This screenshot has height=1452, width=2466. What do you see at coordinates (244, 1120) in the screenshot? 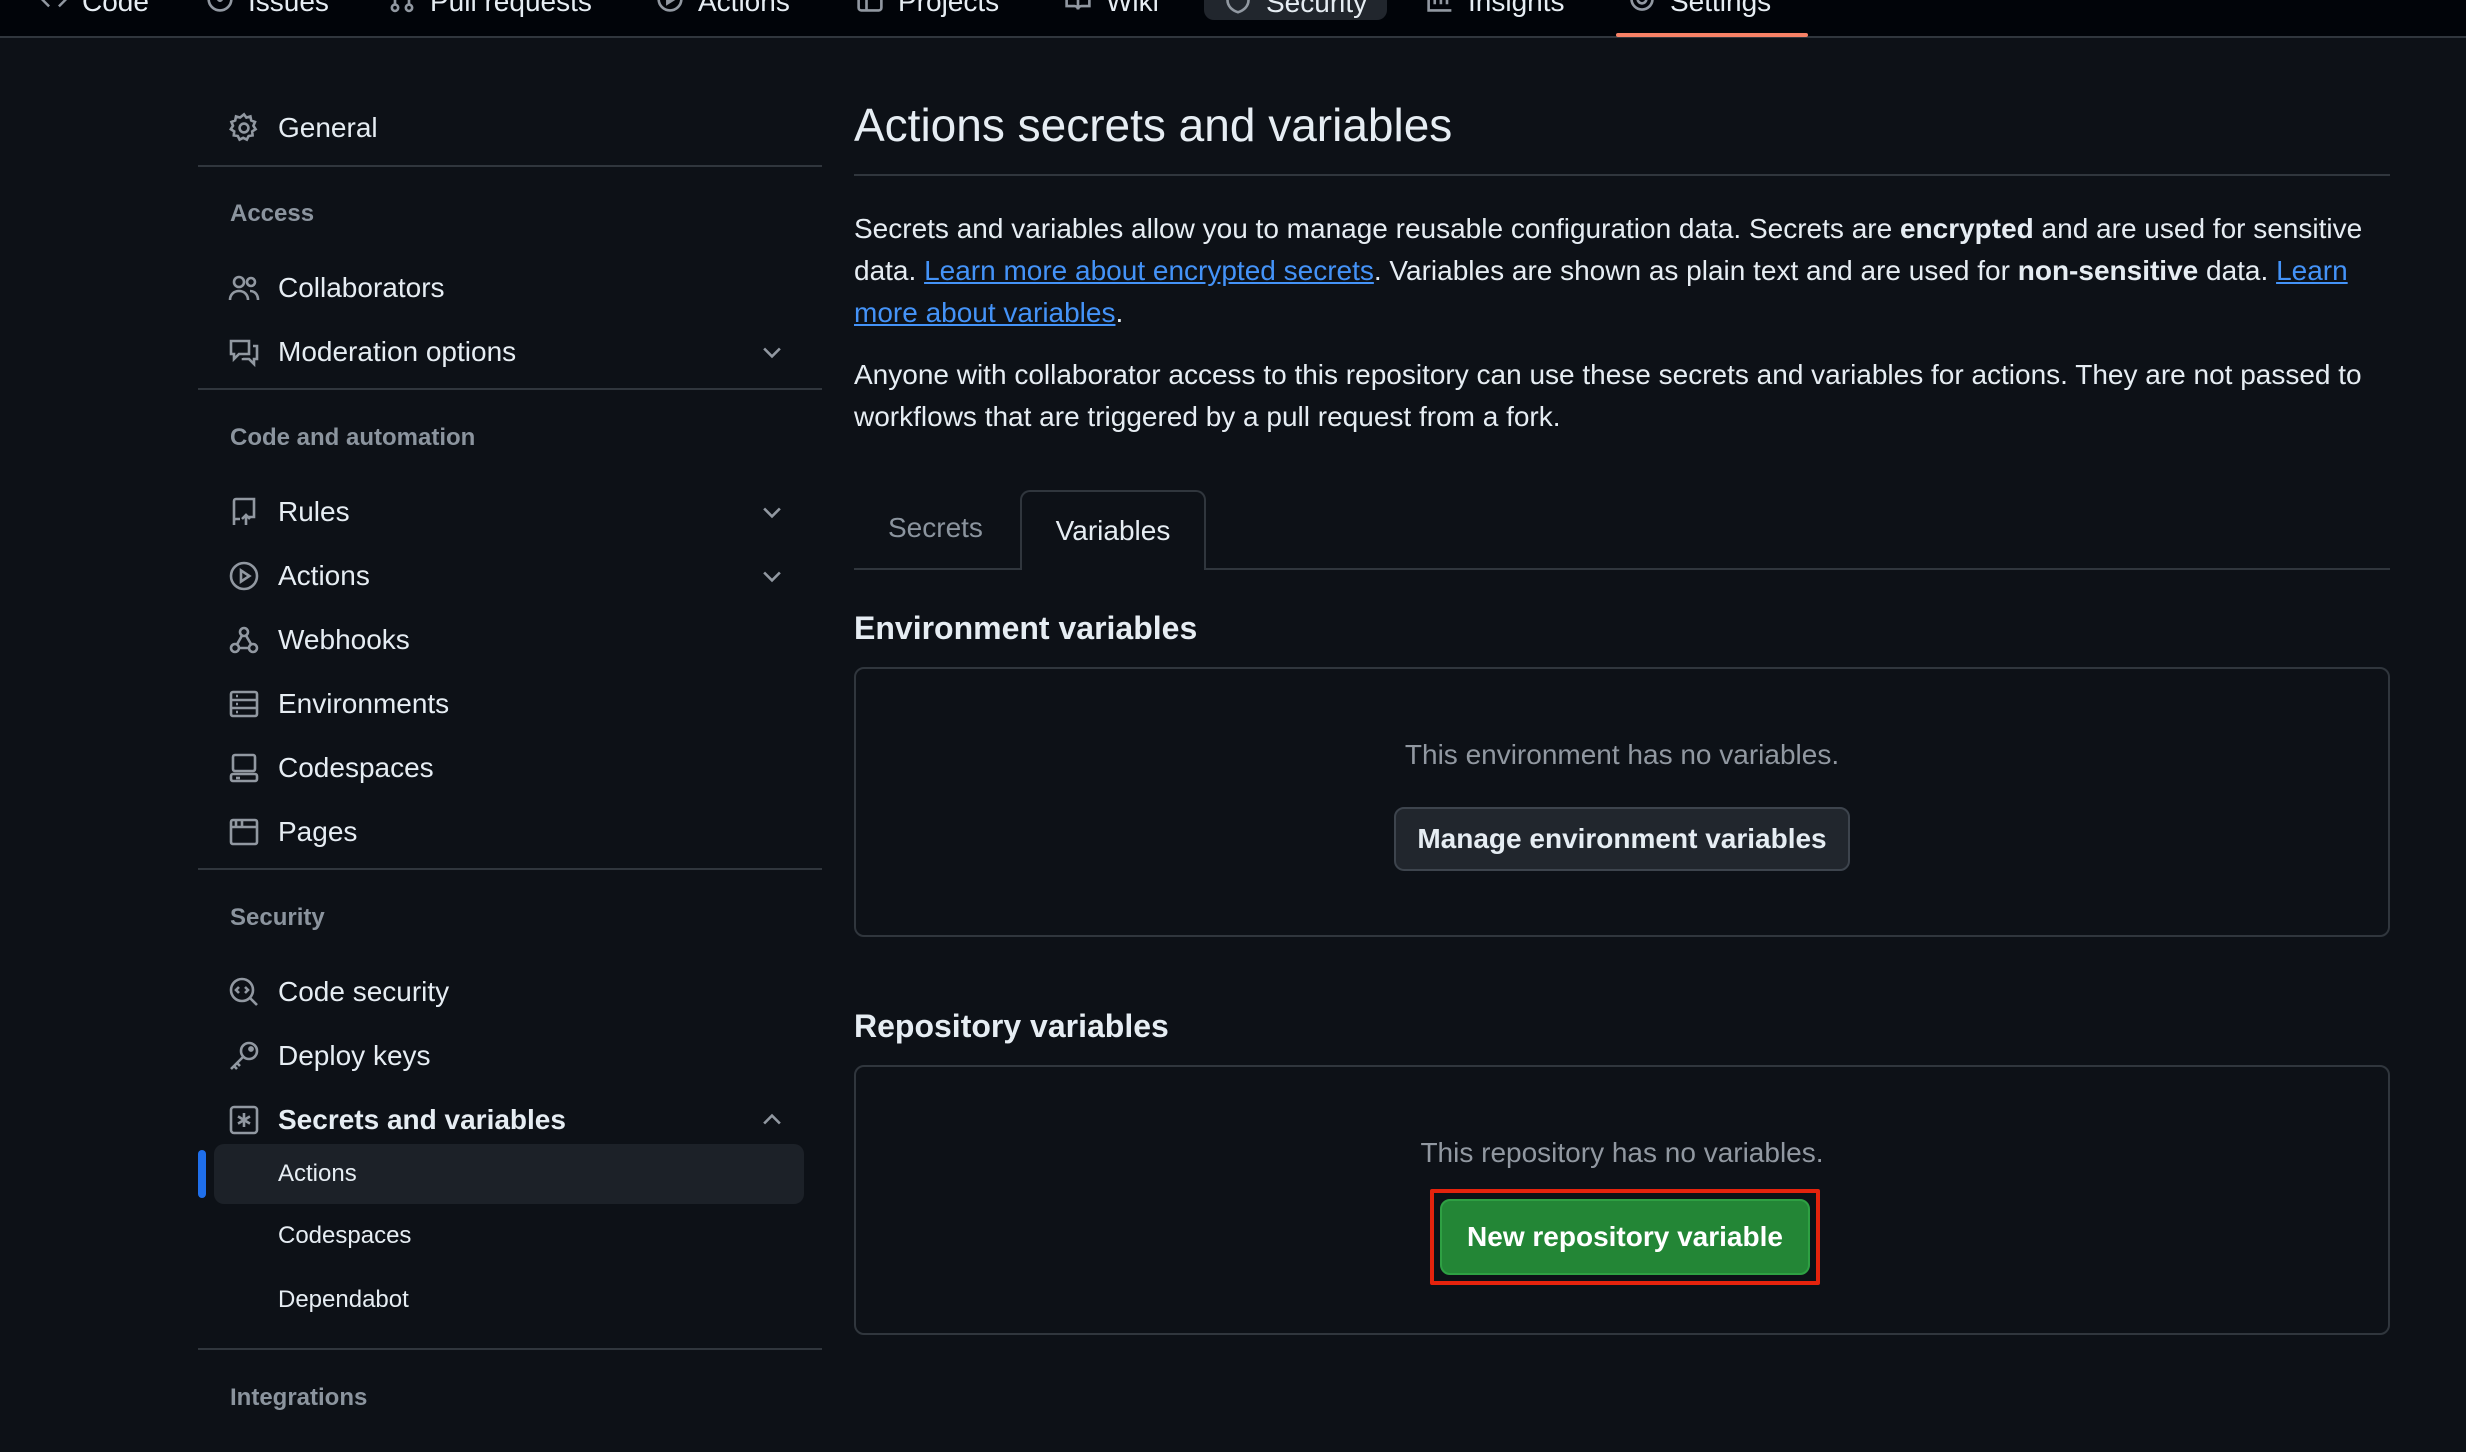
I see `key-asterisk-icon` at bounding box center [244, 1120].